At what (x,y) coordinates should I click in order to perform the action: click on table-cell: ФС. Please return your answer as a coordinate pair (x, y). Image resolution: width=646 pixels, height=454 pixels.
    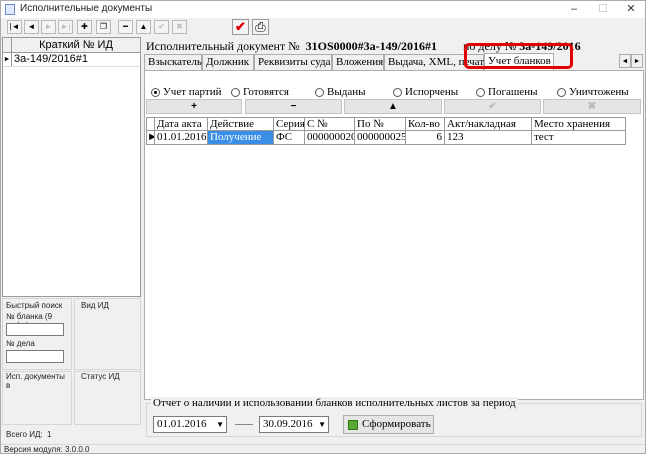
    Looking at the image, I should click on (289, 138).